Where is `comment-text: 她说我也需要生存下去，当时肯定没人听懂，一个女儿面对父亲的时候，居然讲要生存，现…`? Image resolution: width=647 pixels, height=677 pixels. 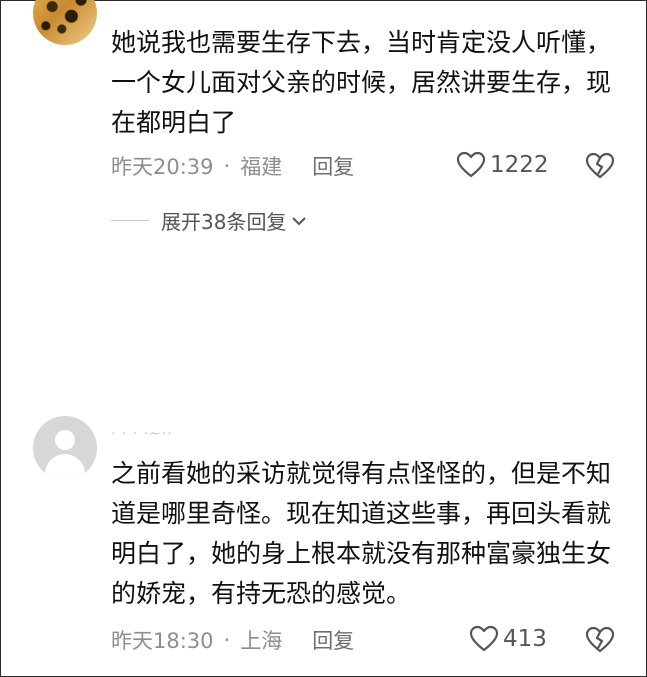
comment-text: 她说我也需要生存下去，当时肯定没人听懂，一个女儿面对父亲的时候，居然讲要生存，现… is located at coordinates (361, 82).